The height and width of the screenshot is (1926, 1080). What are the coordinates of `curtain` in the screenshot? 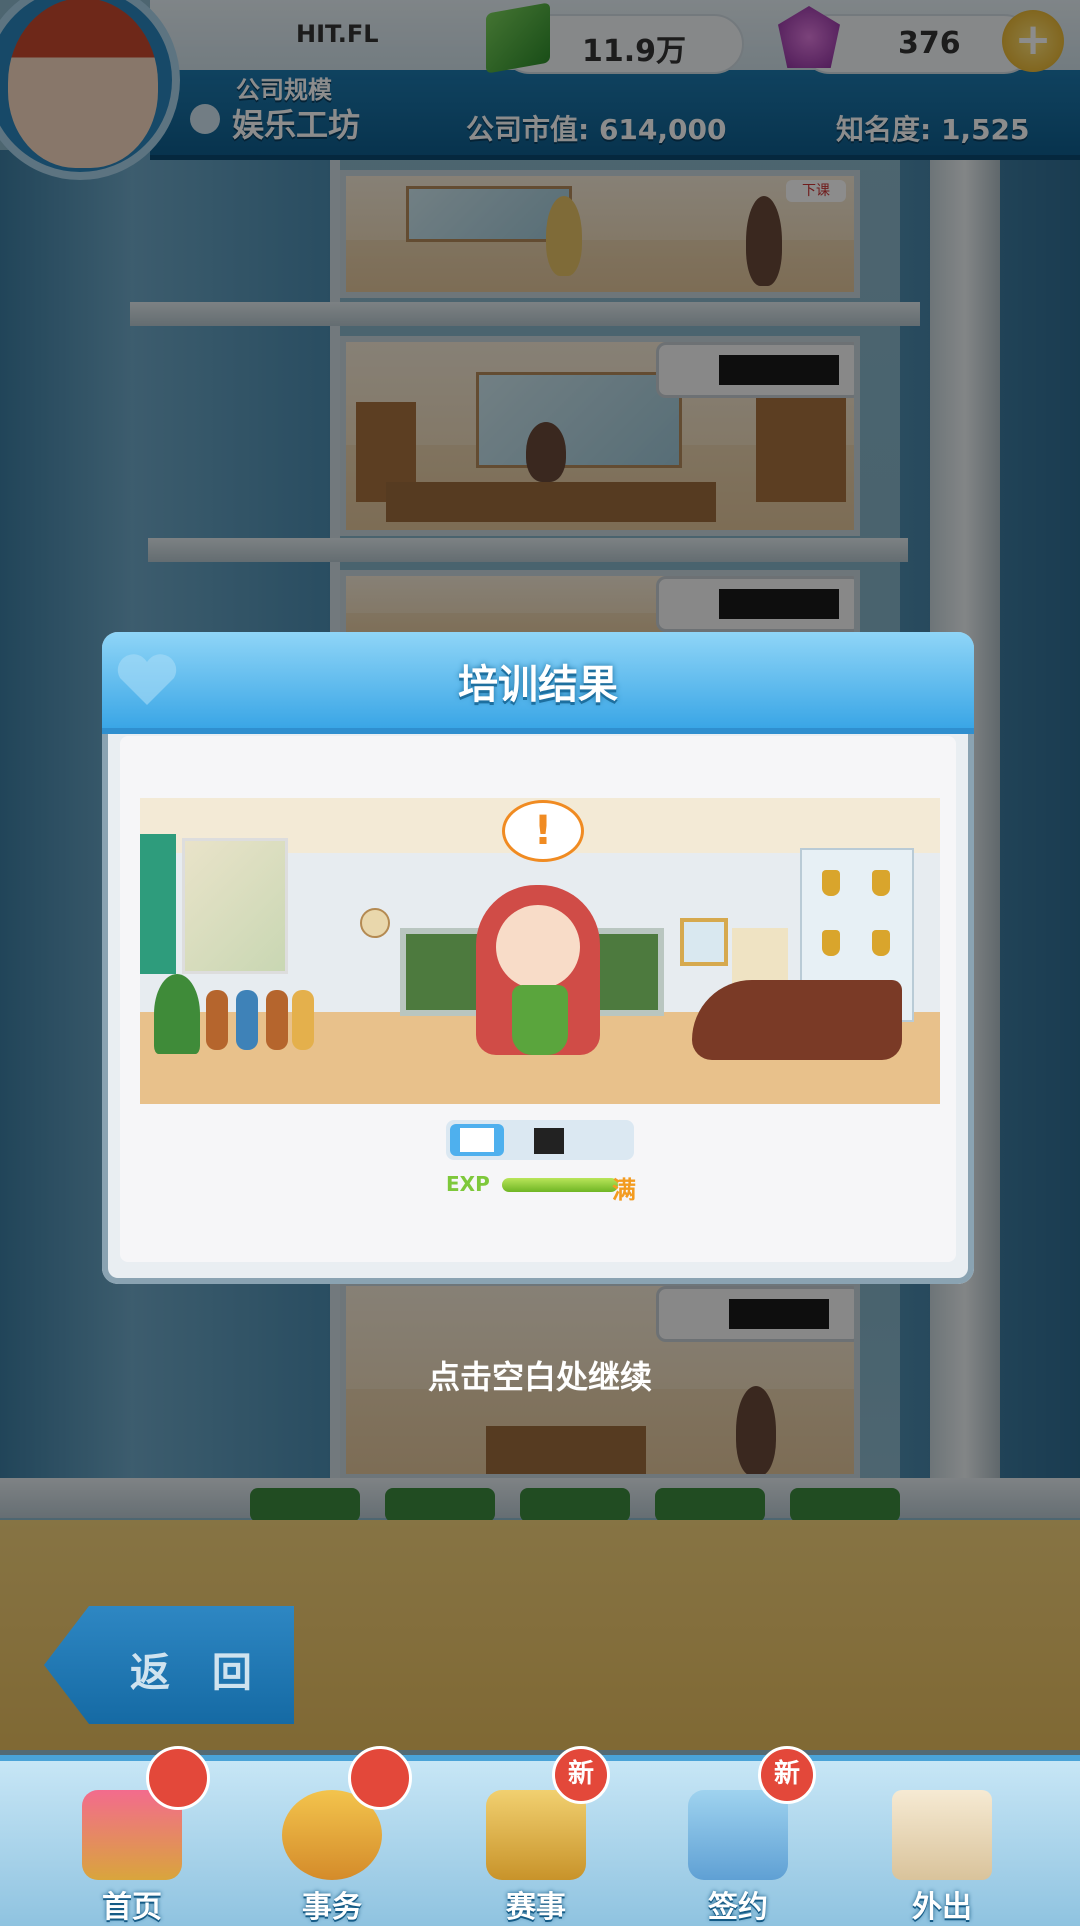 It's located at (158, 904).